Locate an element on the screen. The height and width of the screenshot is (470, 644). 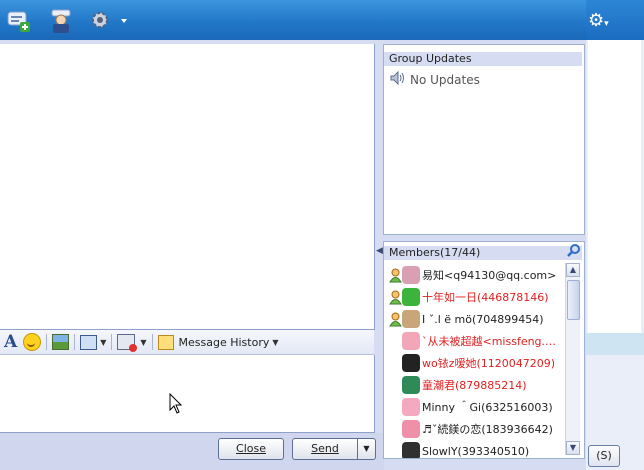
member-row: 十年如一日 (446878146) is located at coordinates (476, 297).